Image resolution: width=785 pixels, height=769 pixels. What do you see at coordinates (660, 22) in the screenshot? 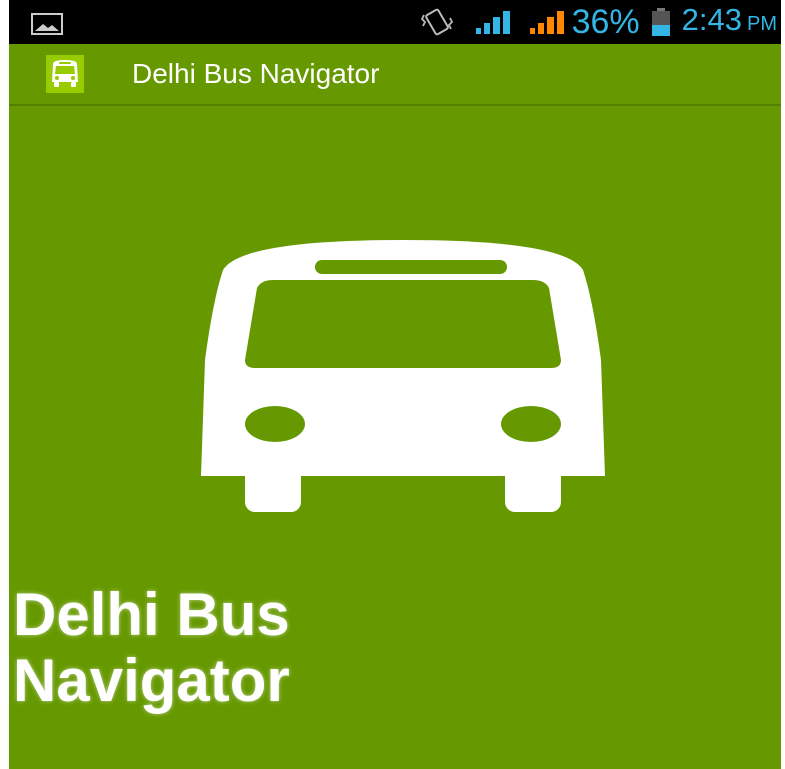
I see `battery-icon` at bounding box center [660, 22].